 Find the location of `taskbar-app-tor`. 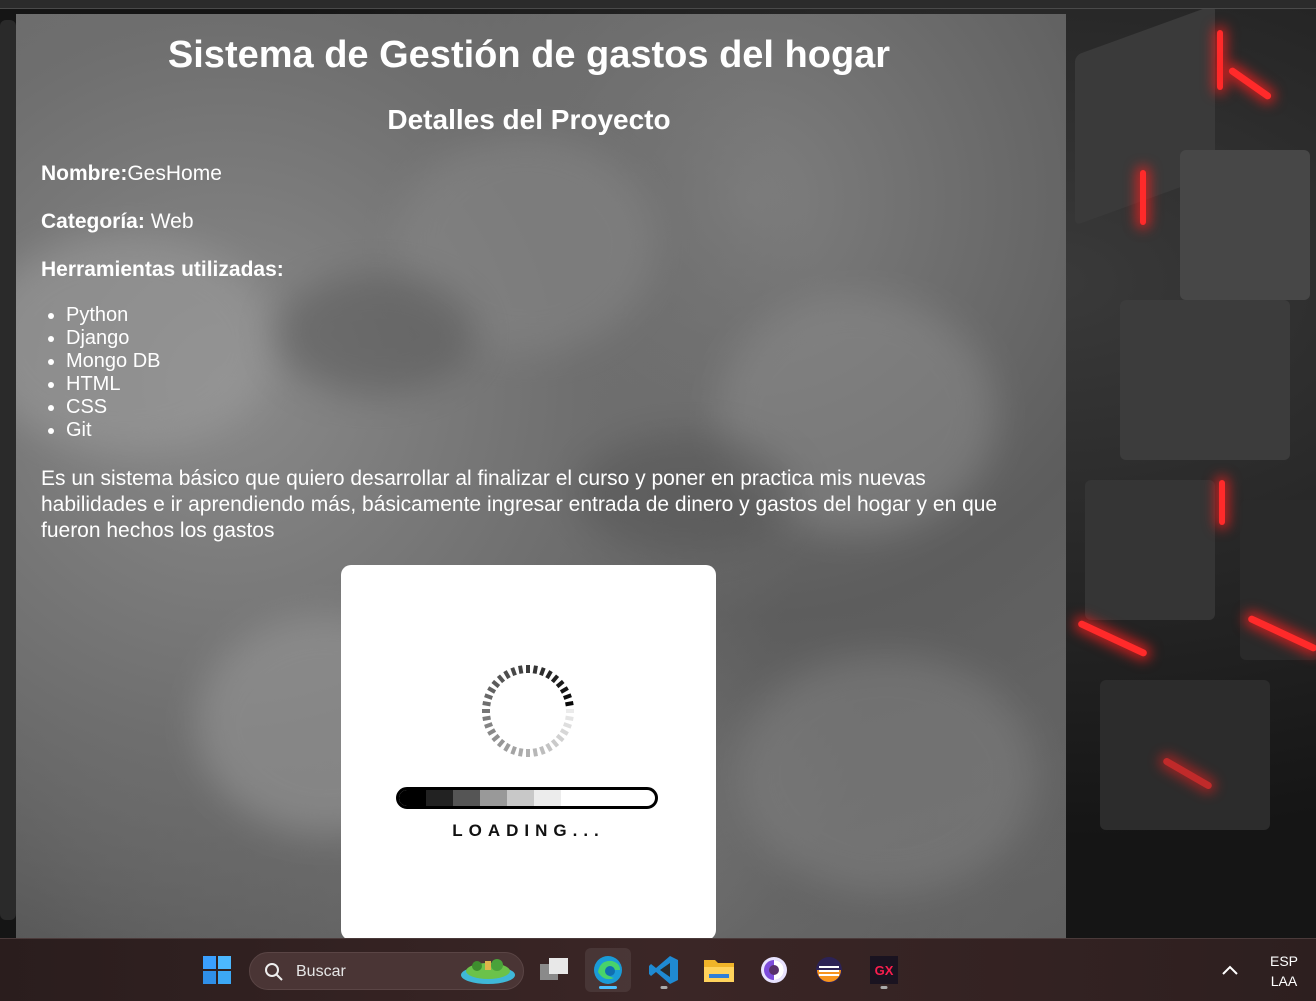

taskbar-app-tor is located at coordinates (774, 970).